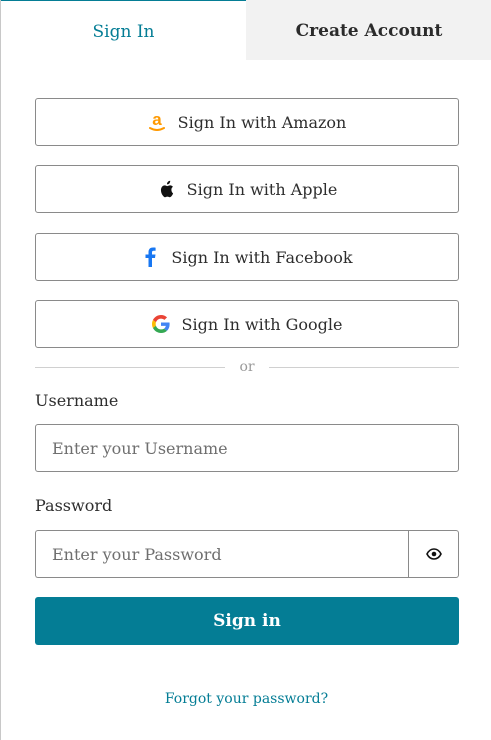  I want to click on or-divider: or, so click(247, 368).